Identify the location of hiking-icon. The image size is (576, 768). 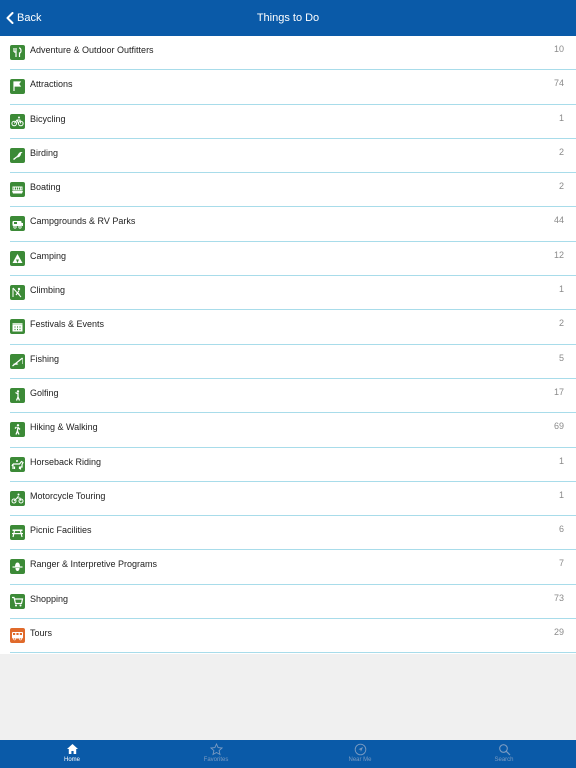
(17, 430).